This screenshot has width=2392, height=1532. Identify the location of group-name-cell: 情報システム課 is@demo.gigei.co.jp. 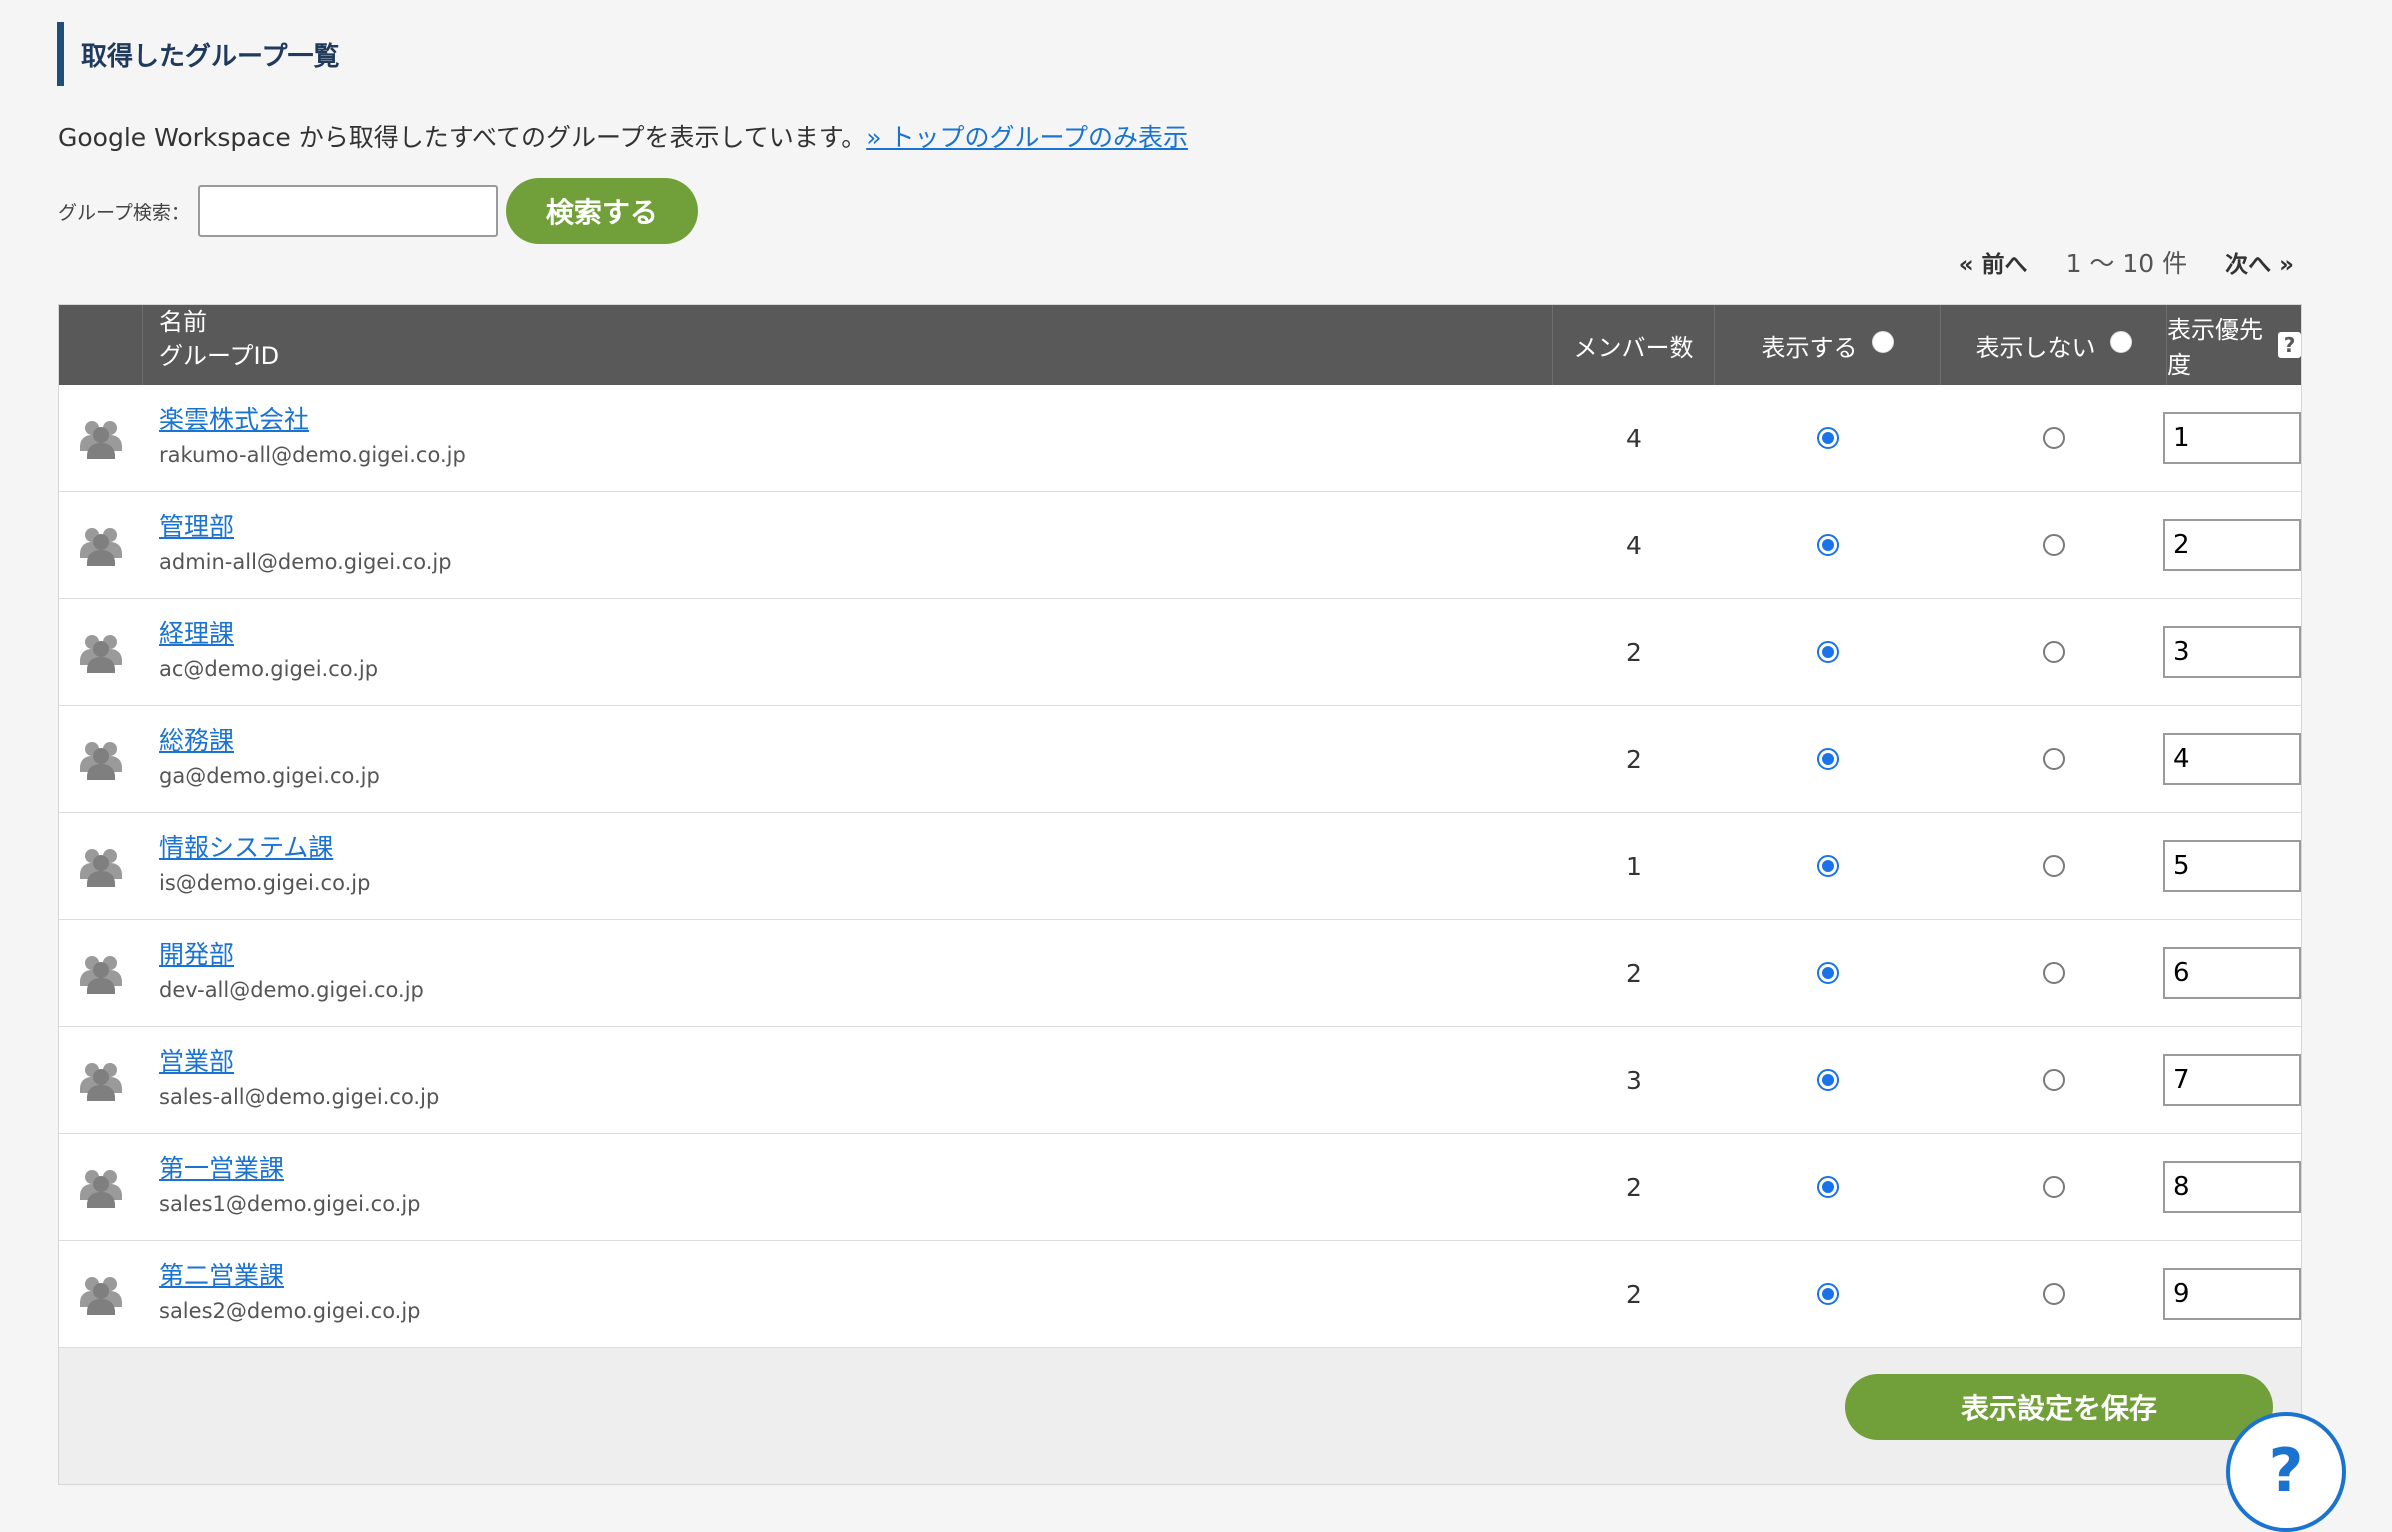
(848, 866).